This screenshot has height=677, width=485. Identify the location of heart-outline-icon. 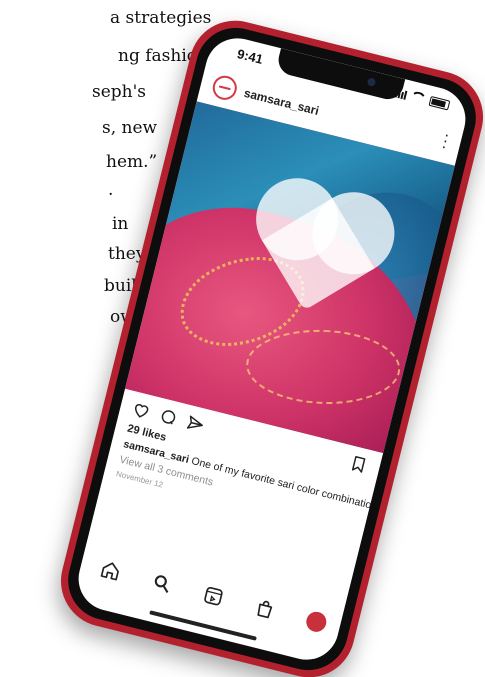
(141, 410).